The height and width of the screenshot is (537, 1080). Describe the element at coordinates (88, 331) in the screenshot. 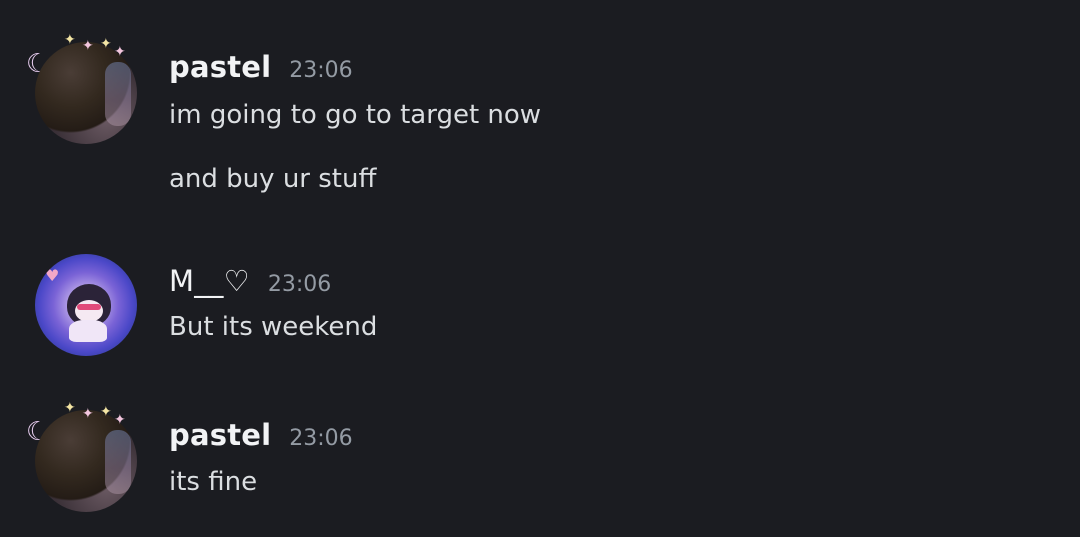

I see `kuromi-body-icon` at that location.